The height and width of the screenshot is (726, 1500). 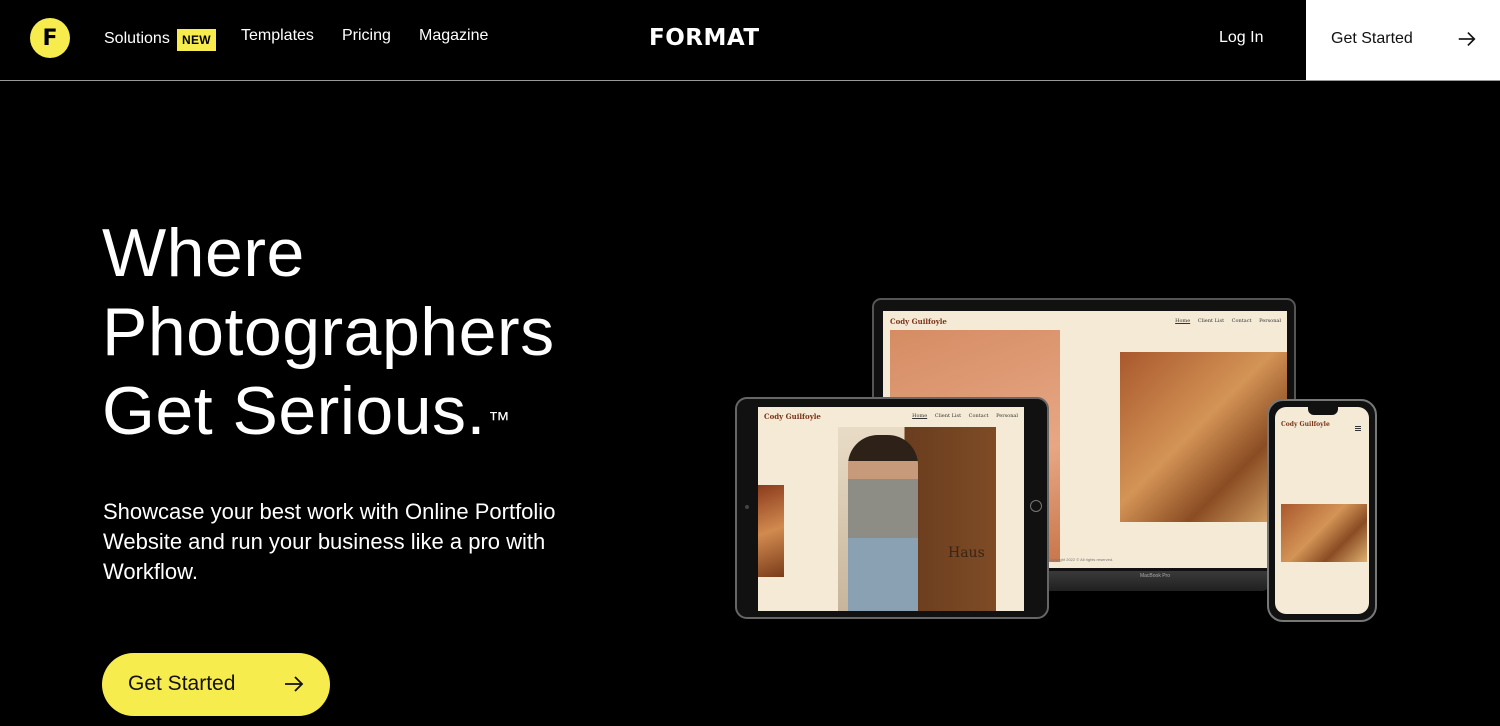 What do you see at coordinates (277, 36) in the screenshot?
I see `nav-templates: Templates` at bounding box center [277, 36].